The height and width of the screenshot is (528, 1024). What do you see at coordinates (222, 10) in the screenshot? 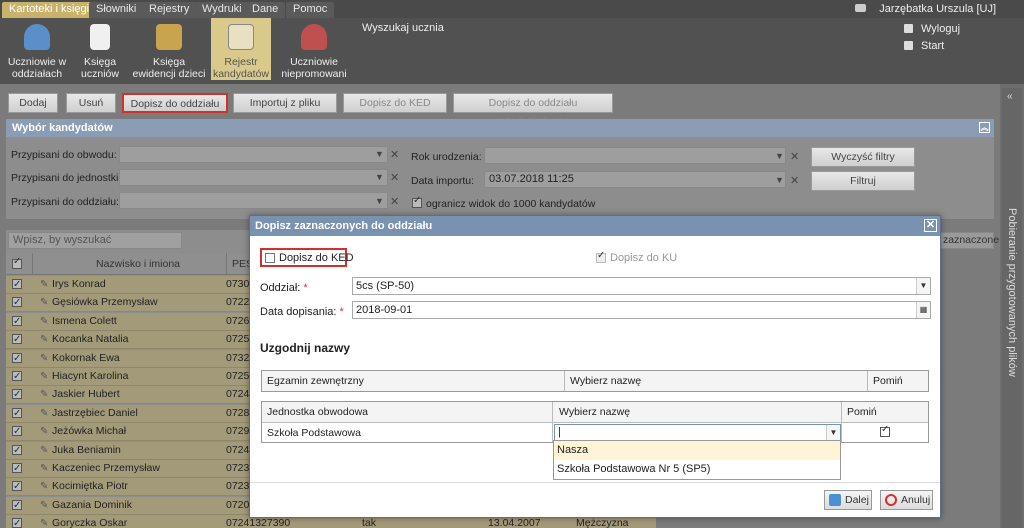
I see `menu-tab-wydruki: Wydruki` at bounding box center [222, 10].